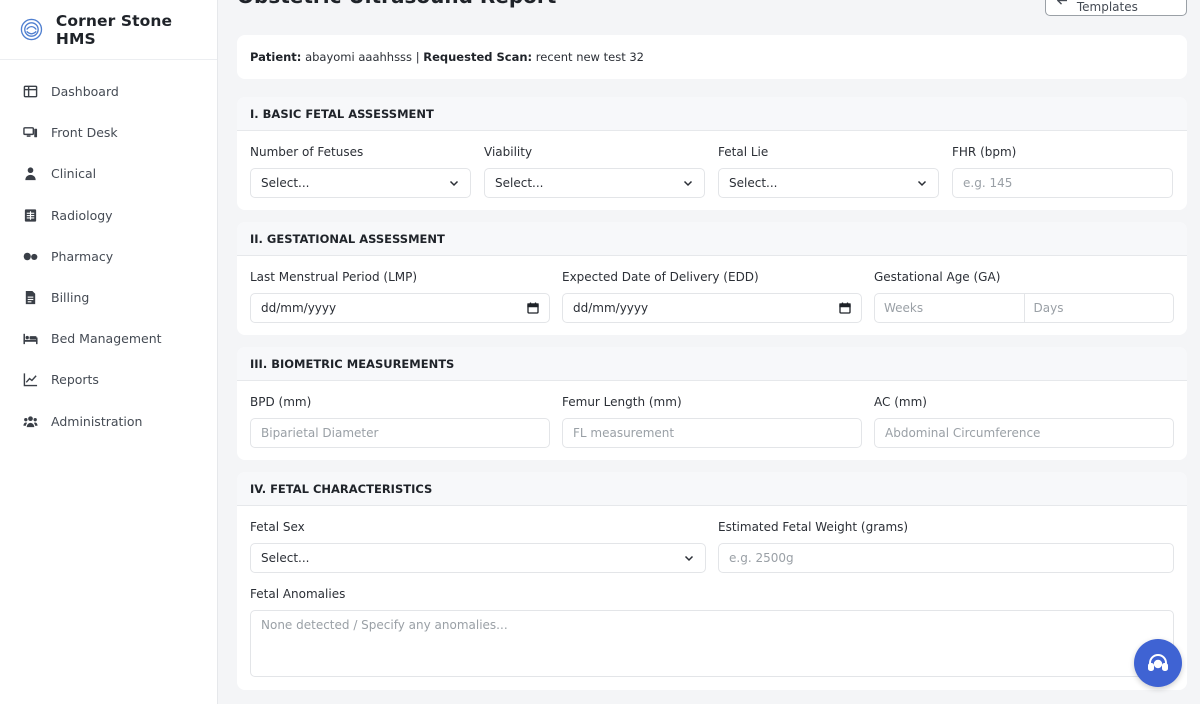  Describe the element at coordinates (624, 433) in the screenshot. I see `input-placeholder: FL measurement` at that location.